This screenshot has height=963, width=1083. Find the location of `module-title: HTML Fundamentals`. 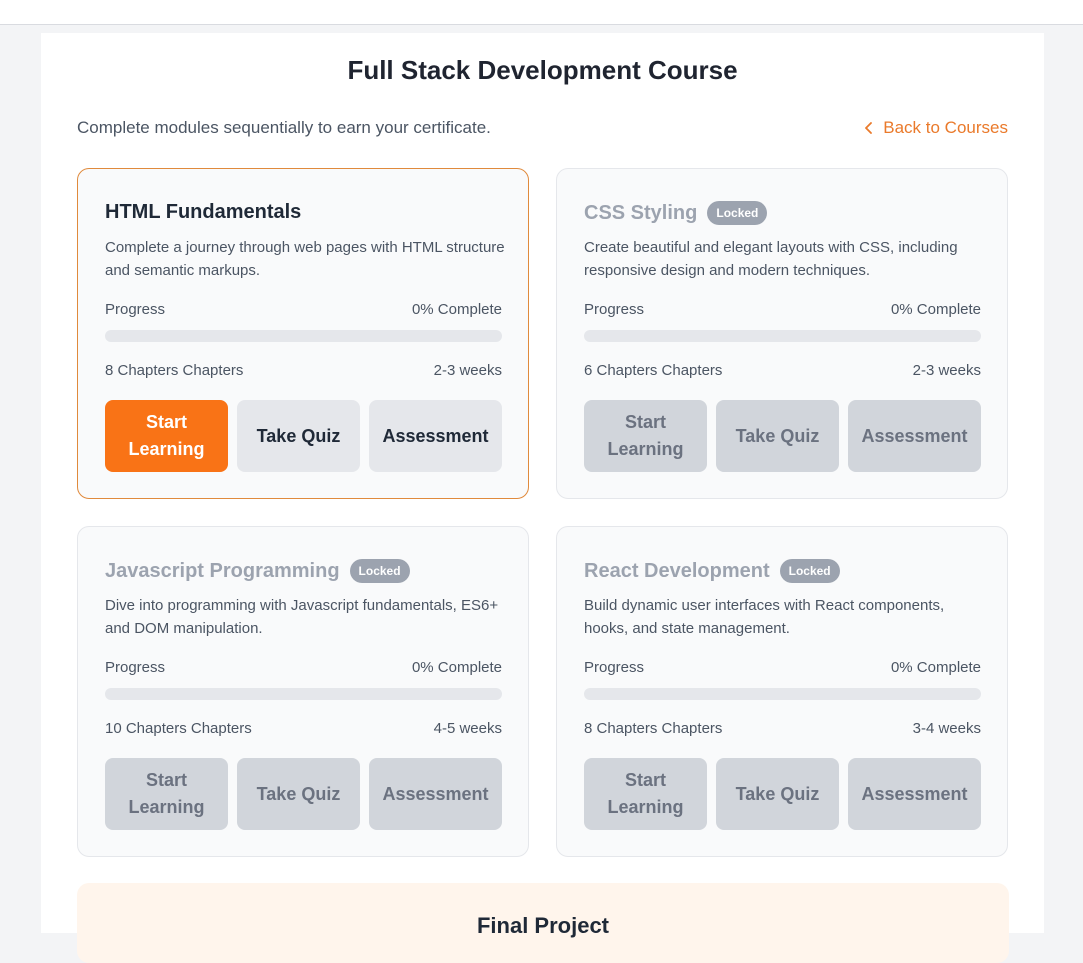

module-title: HTML Fundamentals is located at coordinates (203, 212).